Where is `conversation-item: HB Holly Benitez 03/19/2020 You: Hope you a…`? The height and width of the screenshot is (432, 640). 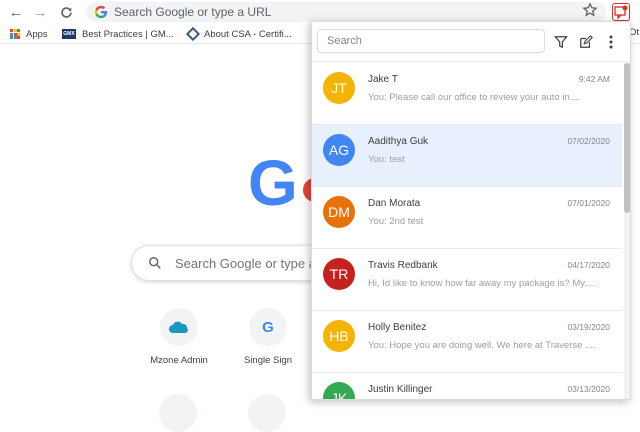 conversation-item: HB Holly Benitez 03/19/2020 You: Hope you a… is located at coordinates (467, 342).